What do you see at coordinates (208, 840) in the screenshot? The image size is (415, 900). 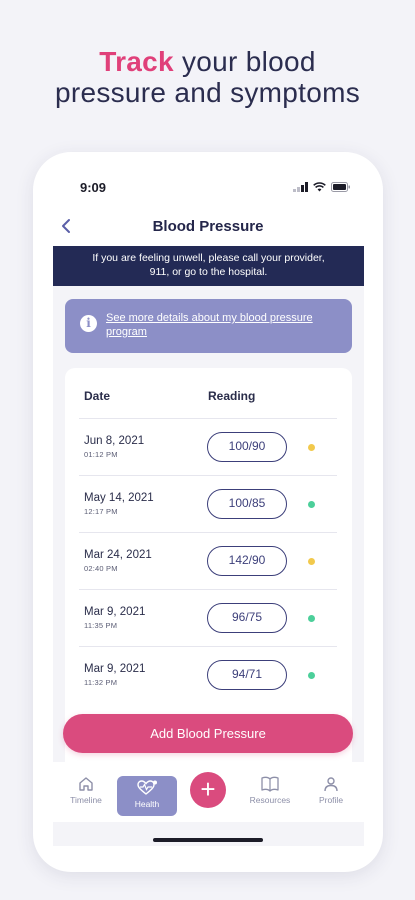 I see `home-indicator` at bounding box center [208, 840].